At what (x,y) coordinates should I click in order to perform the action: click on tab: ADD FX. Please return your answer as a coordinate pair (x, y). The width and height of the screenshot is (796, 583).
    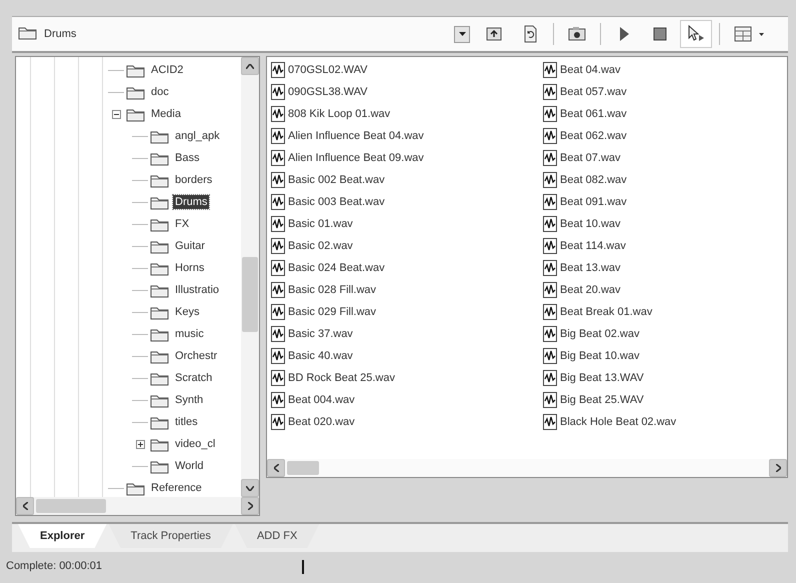
    Looking at the image, I should click on (277, 536).